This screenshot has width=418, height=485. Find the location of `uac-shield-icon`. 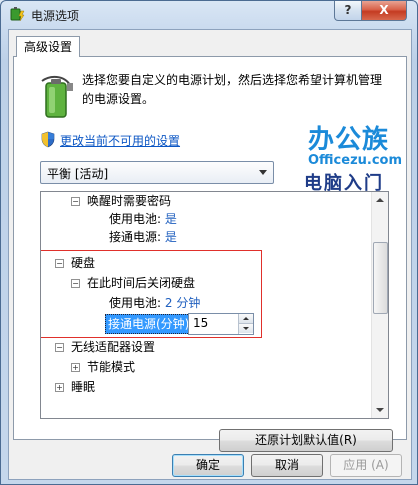

uac-shield-icon is located at coordinates (48, 139).